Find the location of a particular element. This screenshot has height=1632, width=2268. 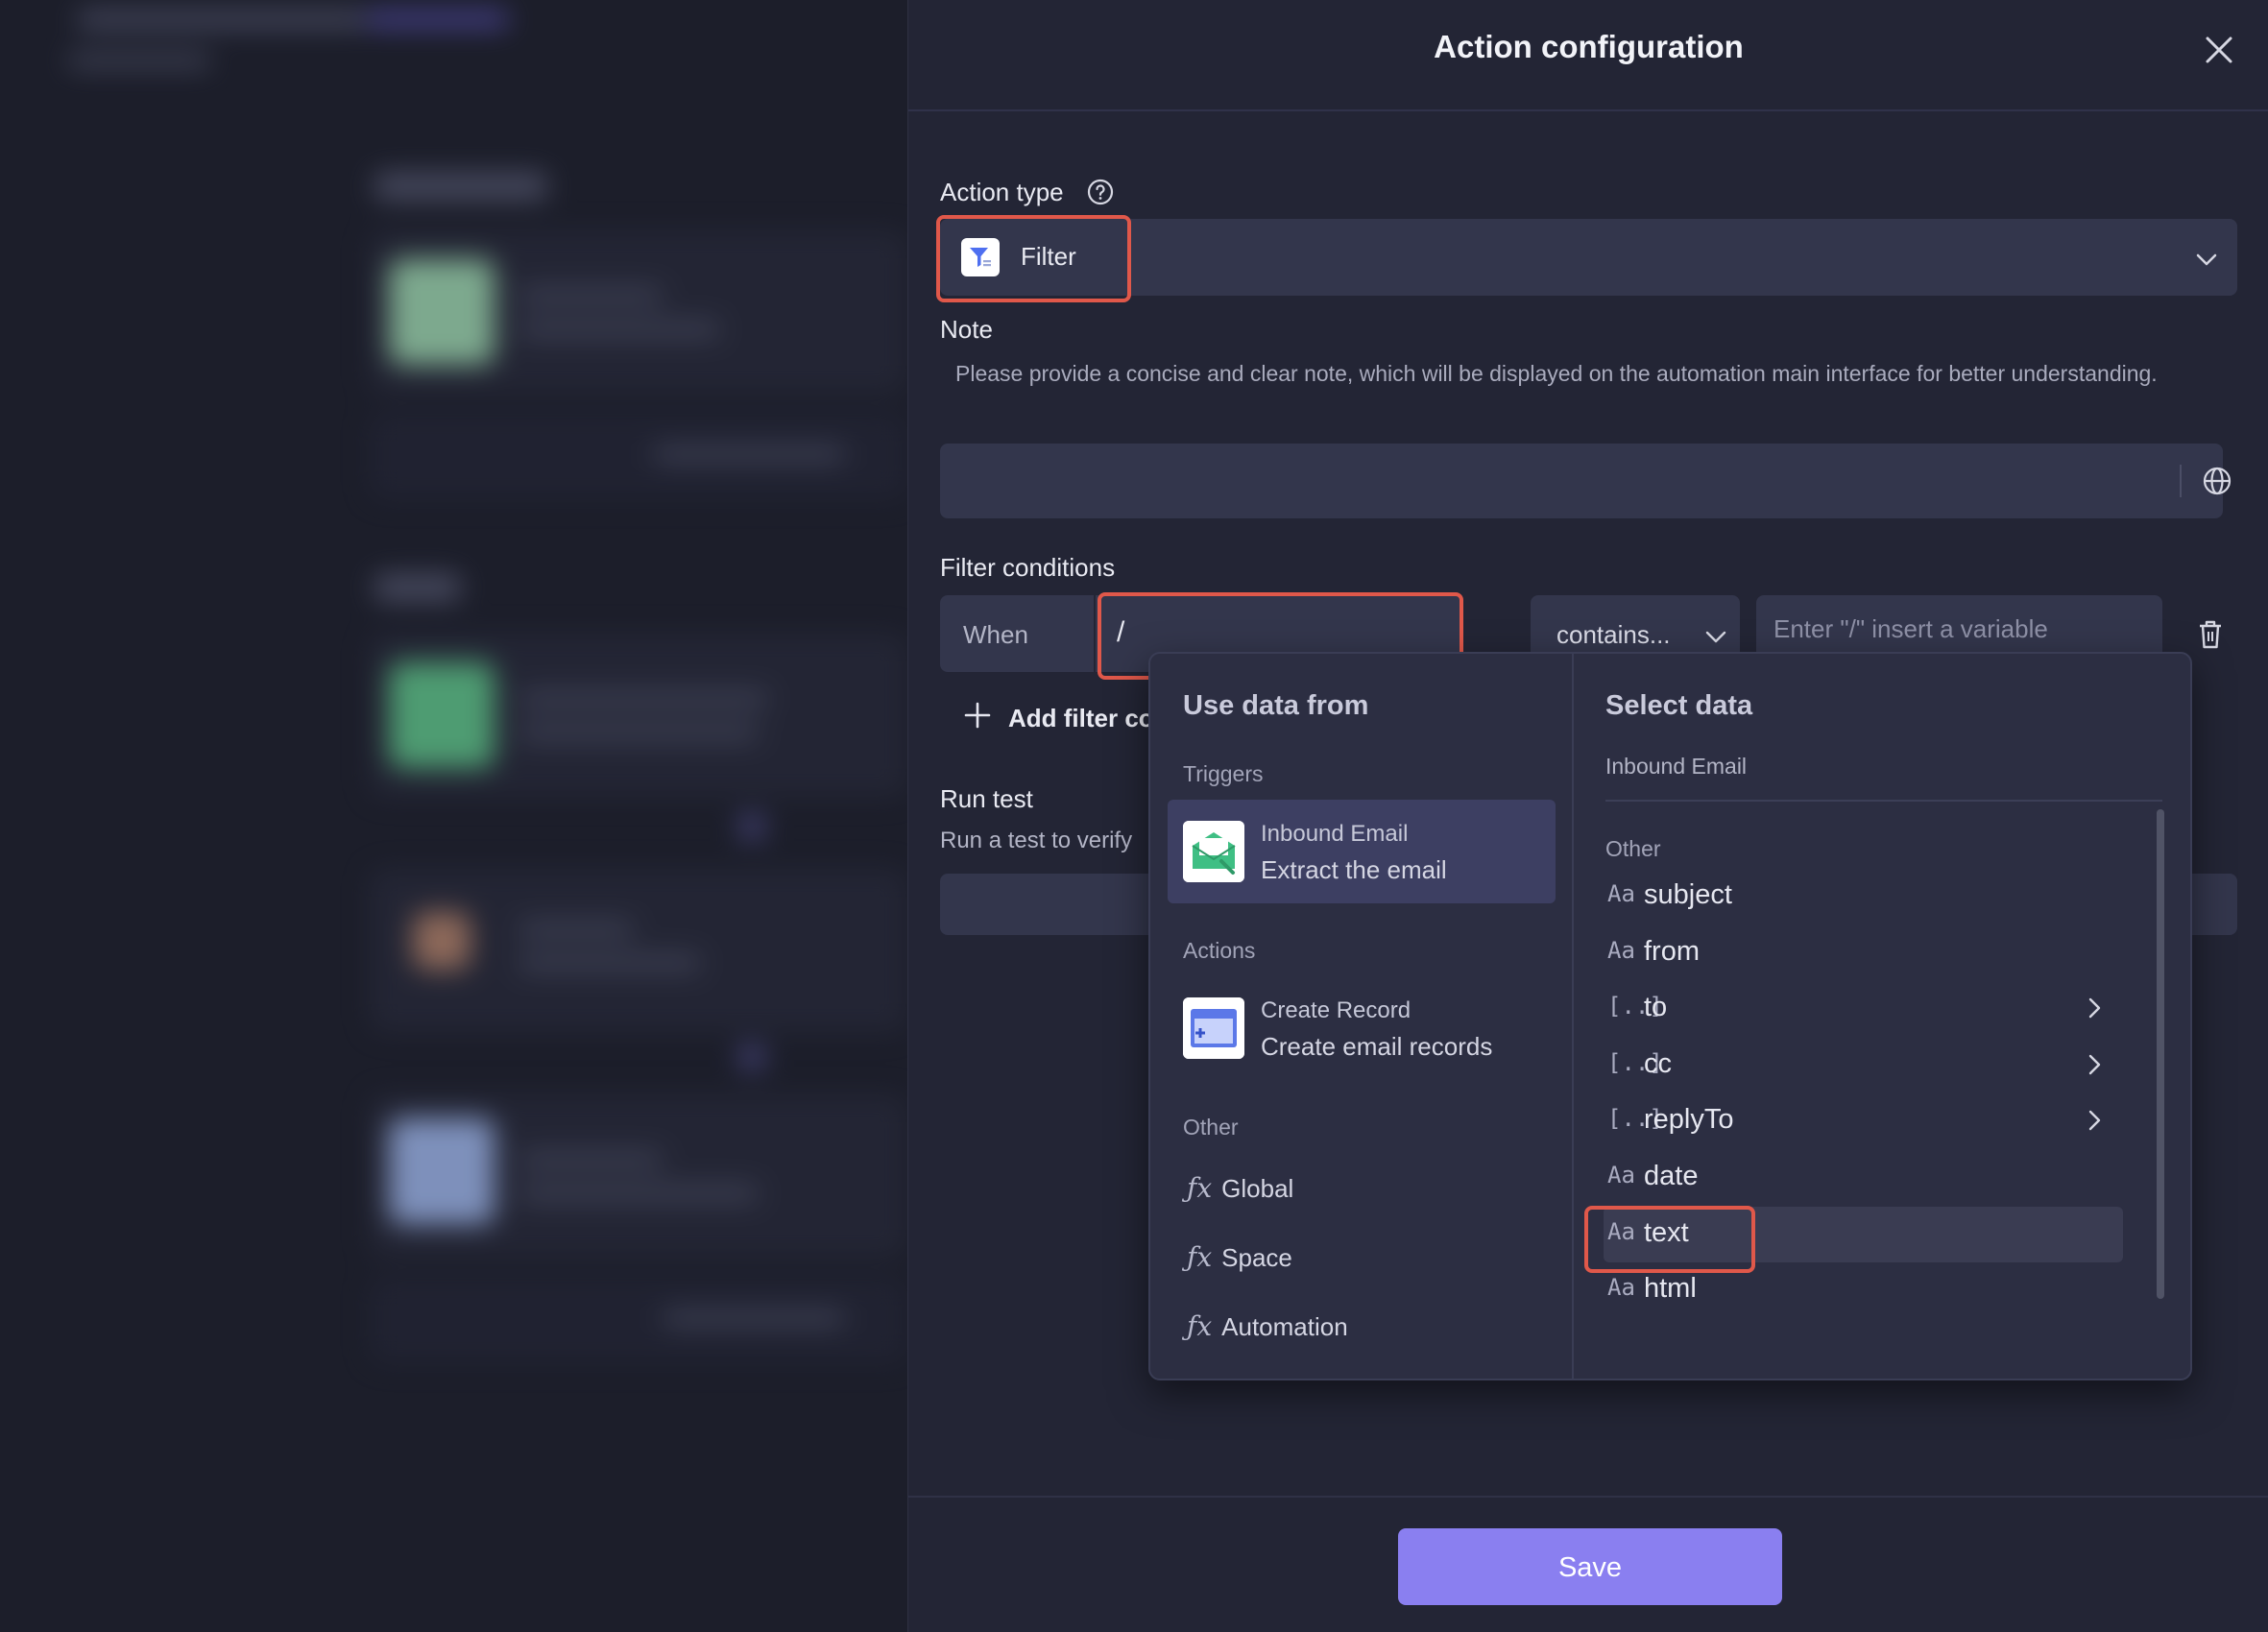

field-list-scrollbar is located at coordinates (2160, 1054).